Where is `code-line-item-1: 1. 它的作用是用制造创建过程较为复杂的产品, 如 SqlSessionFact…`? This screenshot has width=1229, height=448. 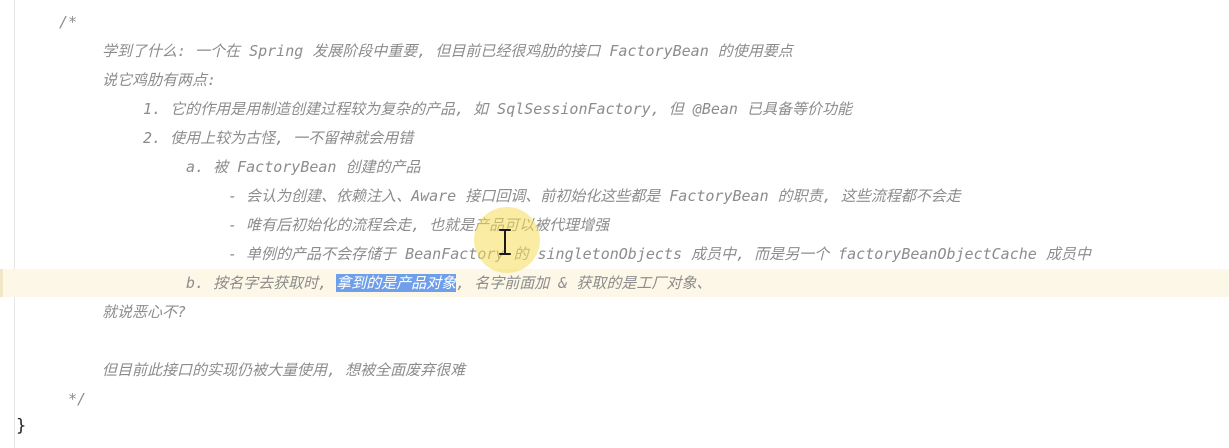 code-line-item-1: 1. 它的作用是用制造创建过程较为复杂的产品, 如 SqlSessionFact… is located at coordinates (614, 109).